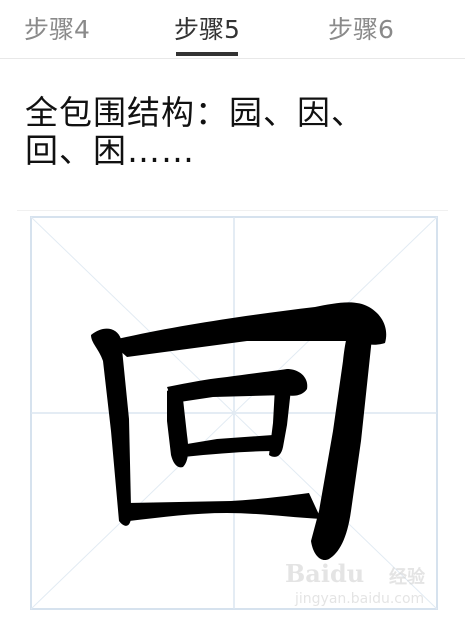  I want to click on watermark-label: 经验, so click(407, 577).